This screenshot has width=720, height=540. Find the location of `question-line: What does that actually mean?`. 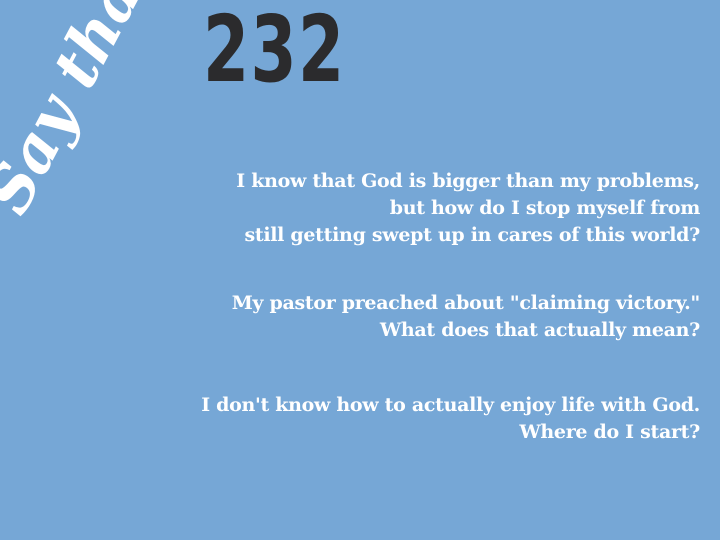

question-line: What does that actually mean? is located at coordinates (539, 330).